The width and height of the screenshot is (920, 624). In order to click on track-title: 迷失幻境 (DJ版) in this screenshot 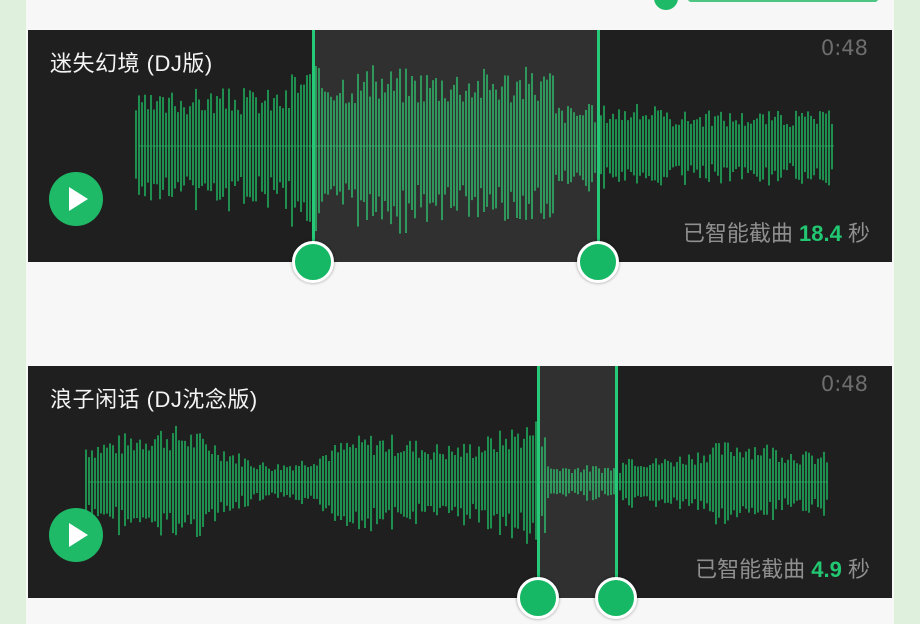, I will do `click(131, 63)`.